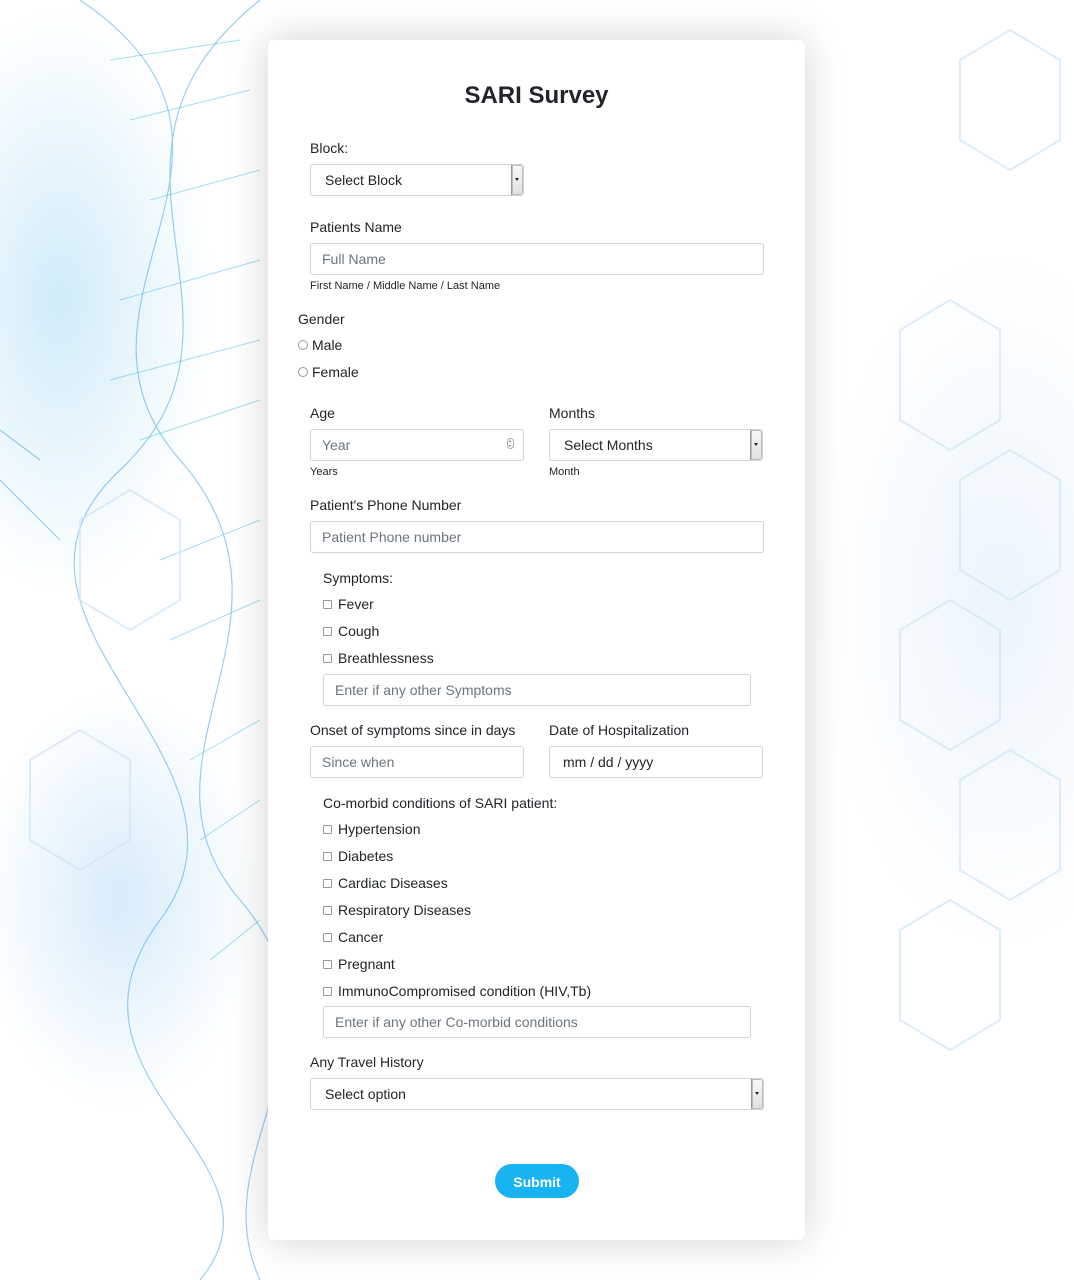  Describe the element at coordinates (417, 180) in the screenshot. I see `block-select: Select Block` at that location.